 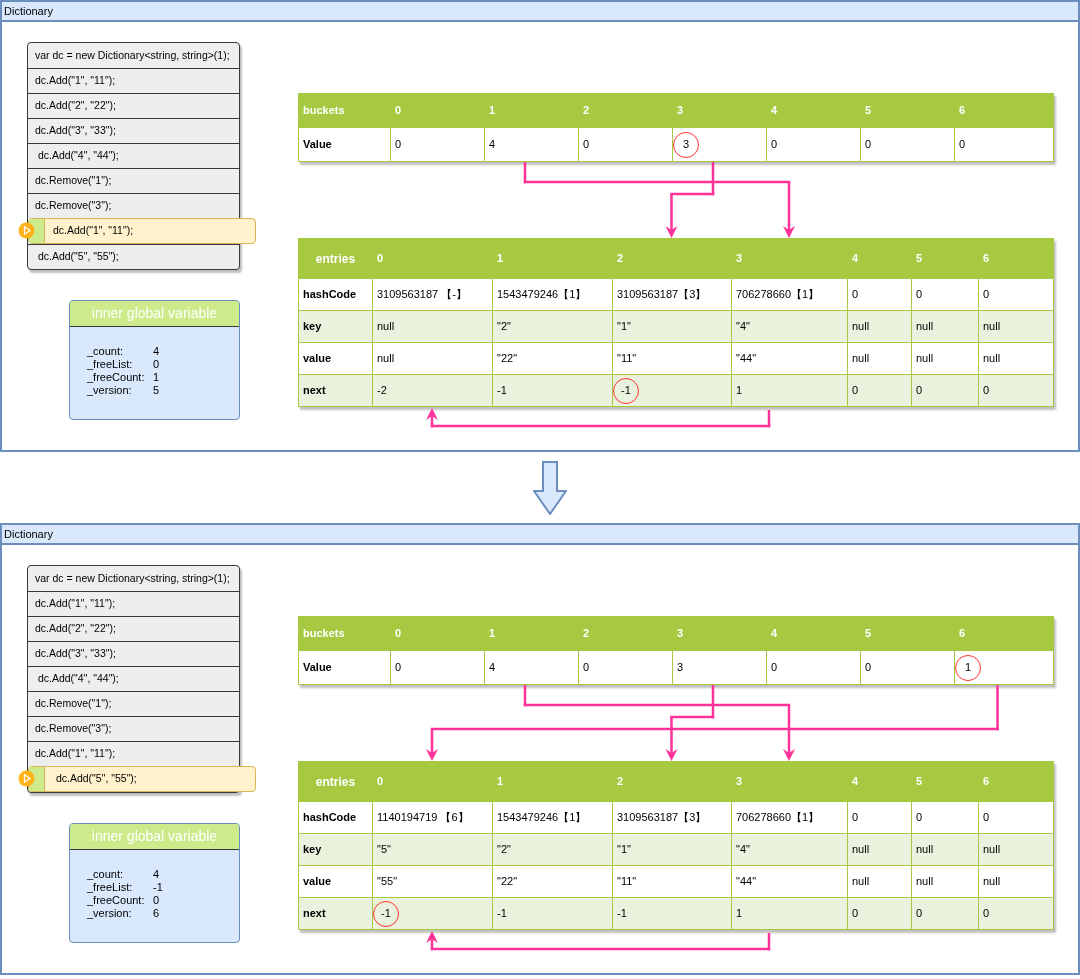 What do you see at coordinates (344, 667) in the screenshot?
I see `row-header: Value` at bounding box center [344, 667].